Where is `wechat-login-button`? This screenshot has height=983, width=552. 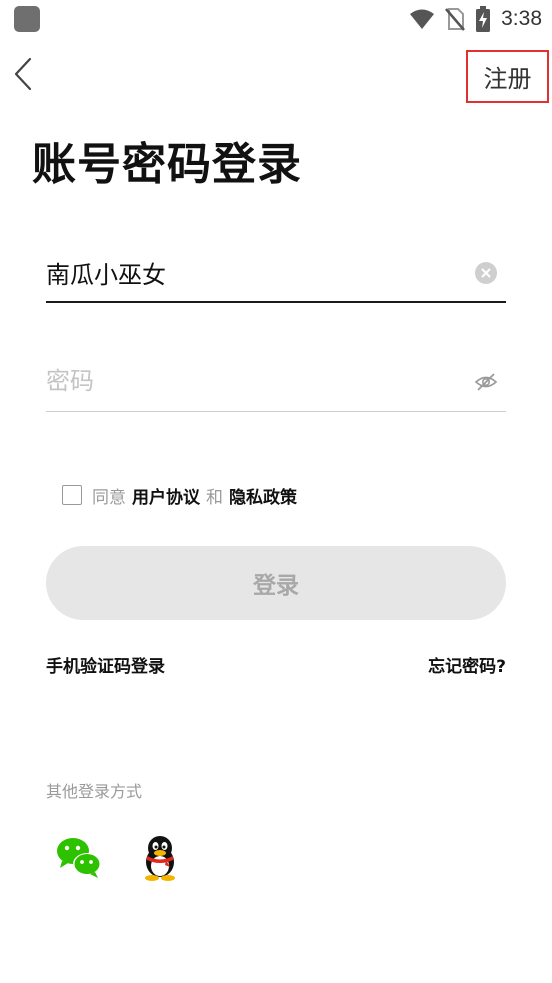 wechat-login-button is located at coordinates (79, 857).